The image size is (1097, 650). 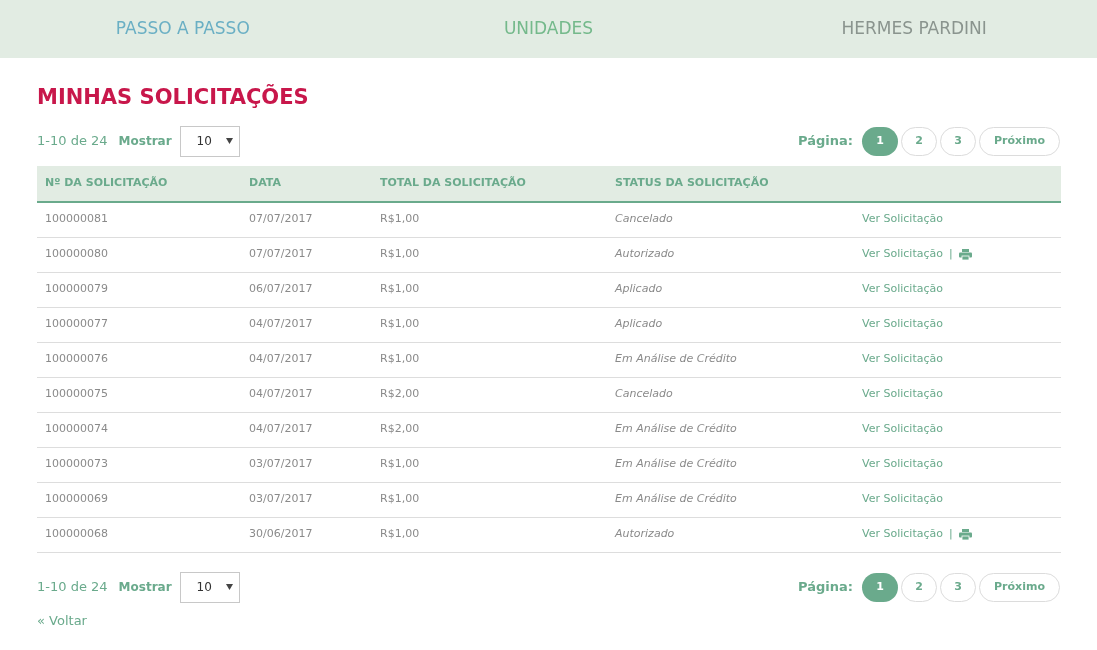 What do you see at coordinates (77, 289) in the screenshot?
I see `table-cell-text: 100000079` at bounding box center [77, 289].